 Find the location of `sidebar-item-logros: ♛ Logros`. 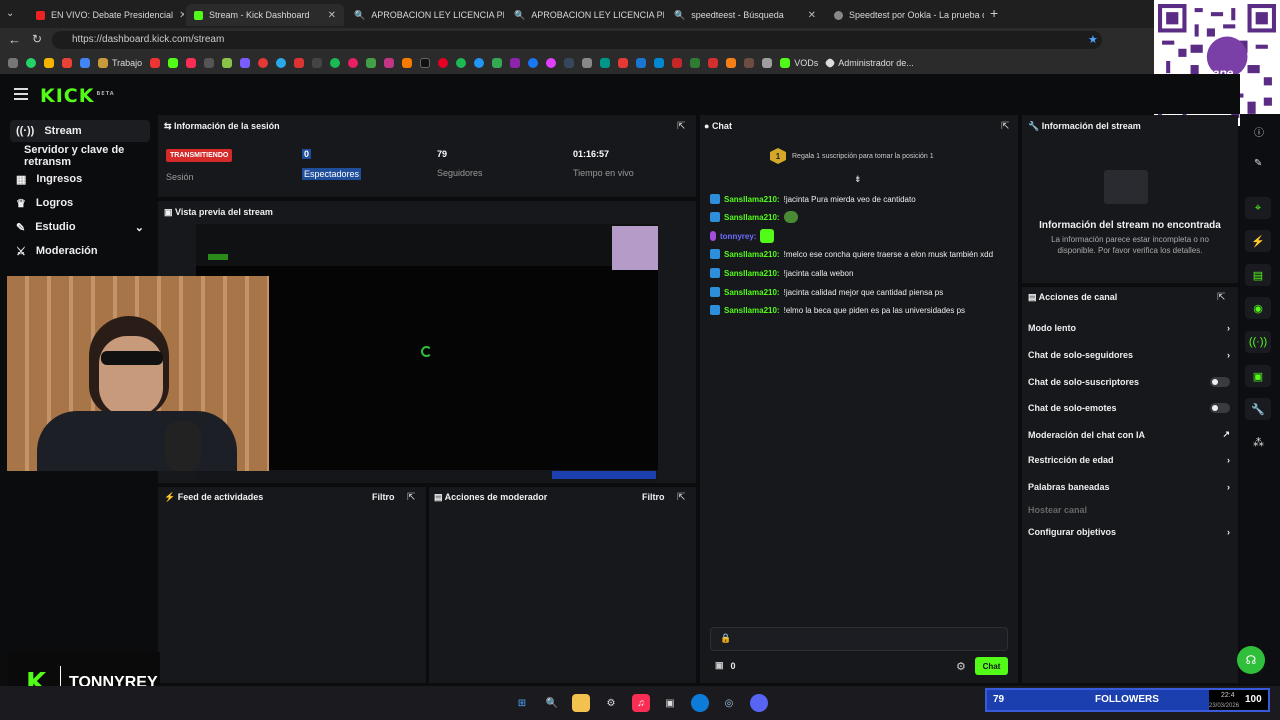

sidebar-item-logros: ♛ Logros is located at coordinates (80, 203).